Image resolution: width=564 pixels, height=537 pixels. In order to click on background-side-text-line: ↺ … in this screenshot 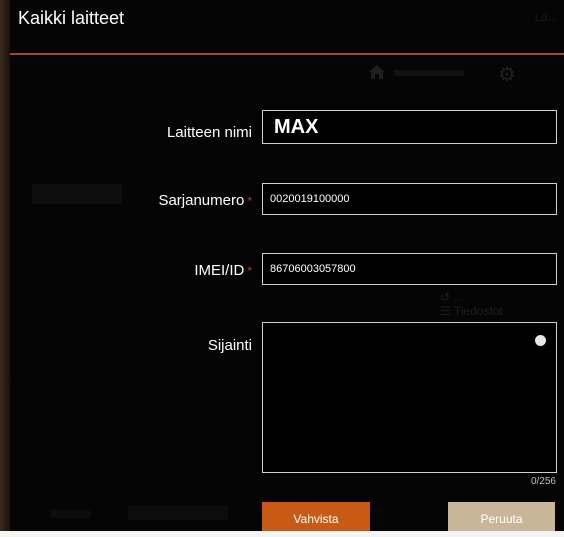, I will do `click(453, 297)`.